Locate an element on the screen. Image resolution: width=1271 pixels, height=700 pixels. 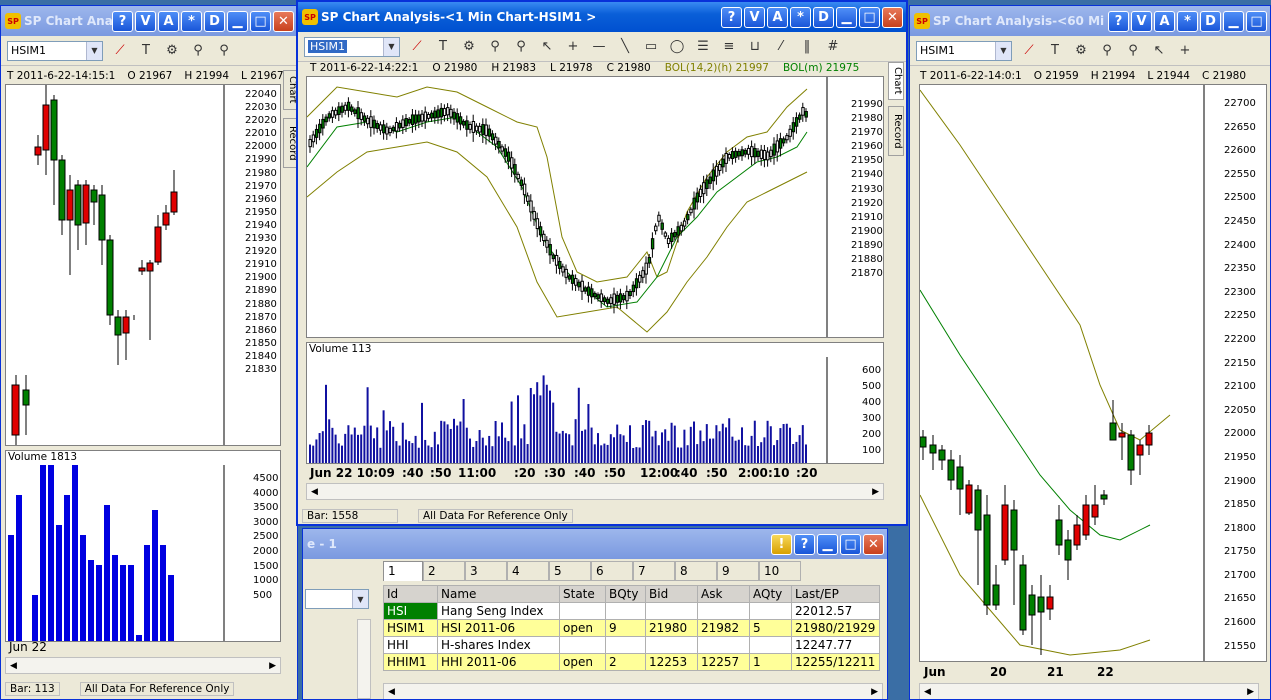
center-tab-record: Record is located at coordinates (896, 131).